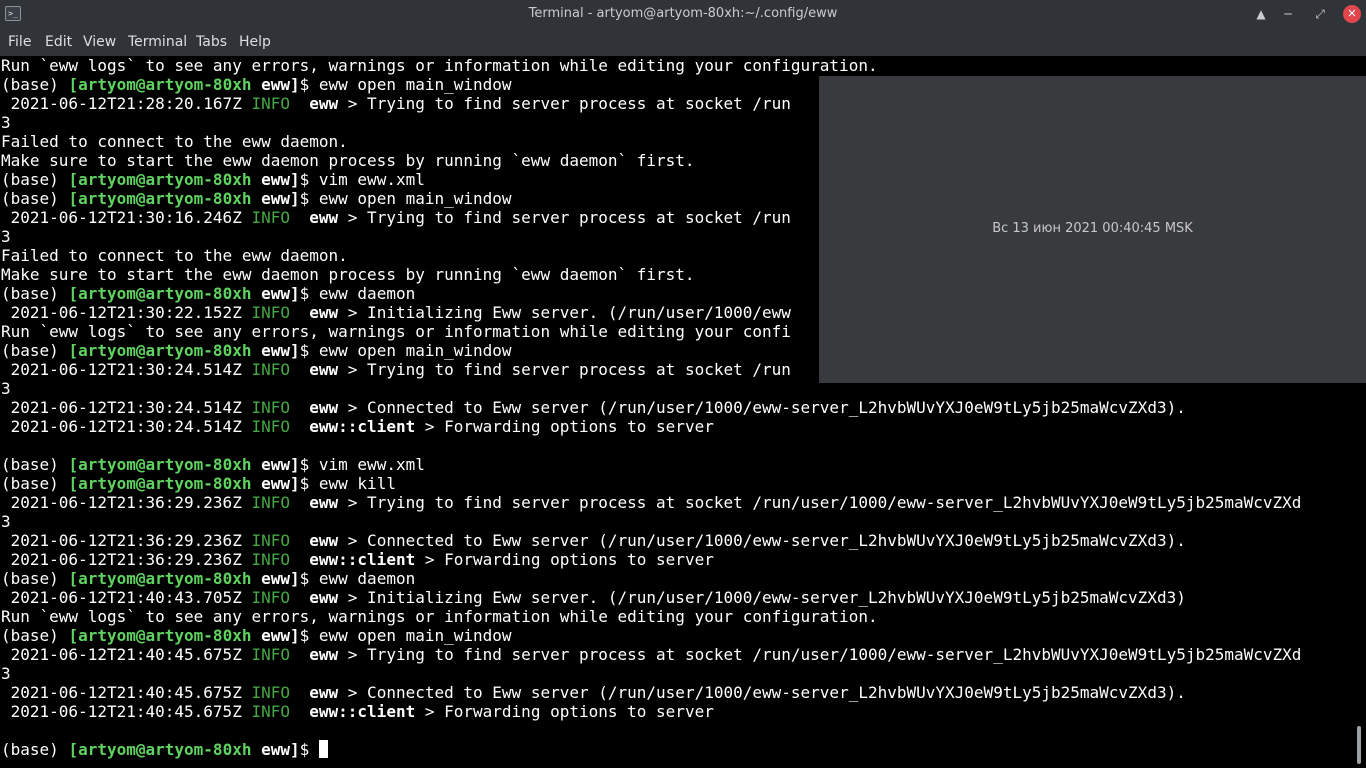 Image resolution: width=1366 pixels, height=768 pixels. Describe the element at coordinates (99, 42) in the screenshot. I see `menu-view: View` at that location.